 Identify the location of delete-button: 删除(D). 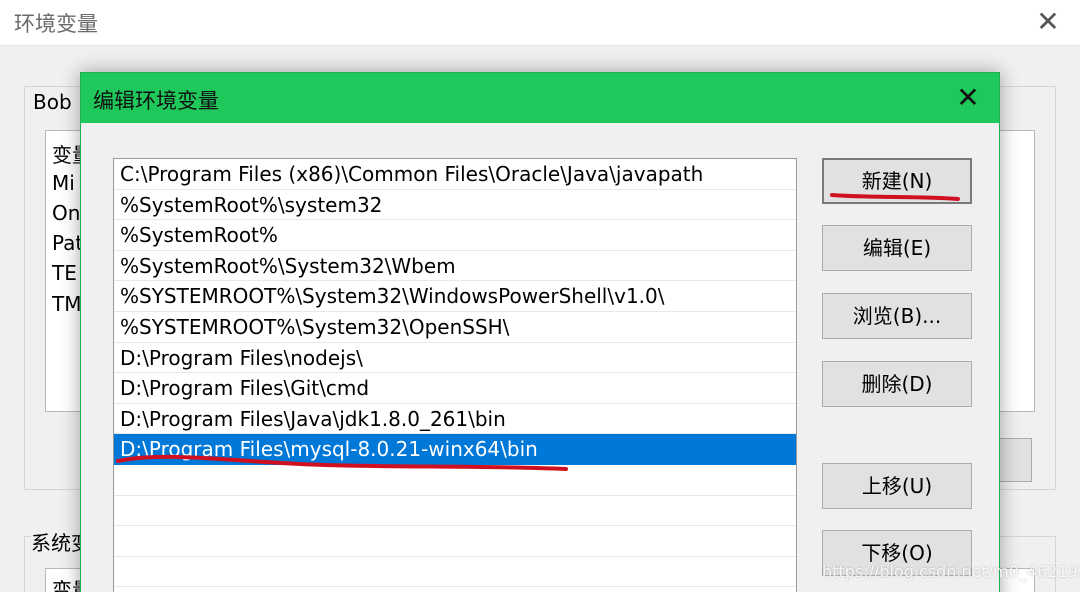
(897, 384).